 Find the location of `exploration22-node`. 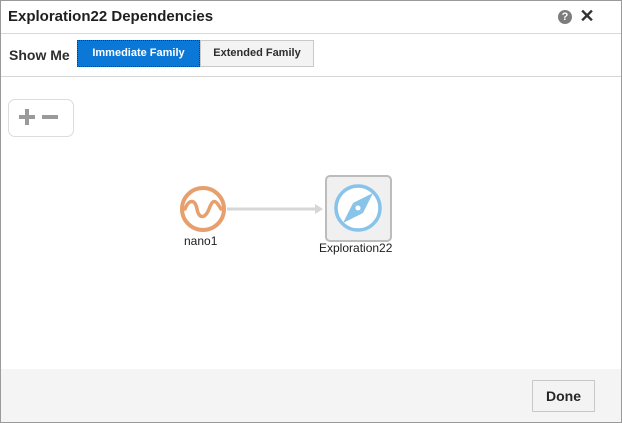

exploration22-node is located at coordinates (358, 208).